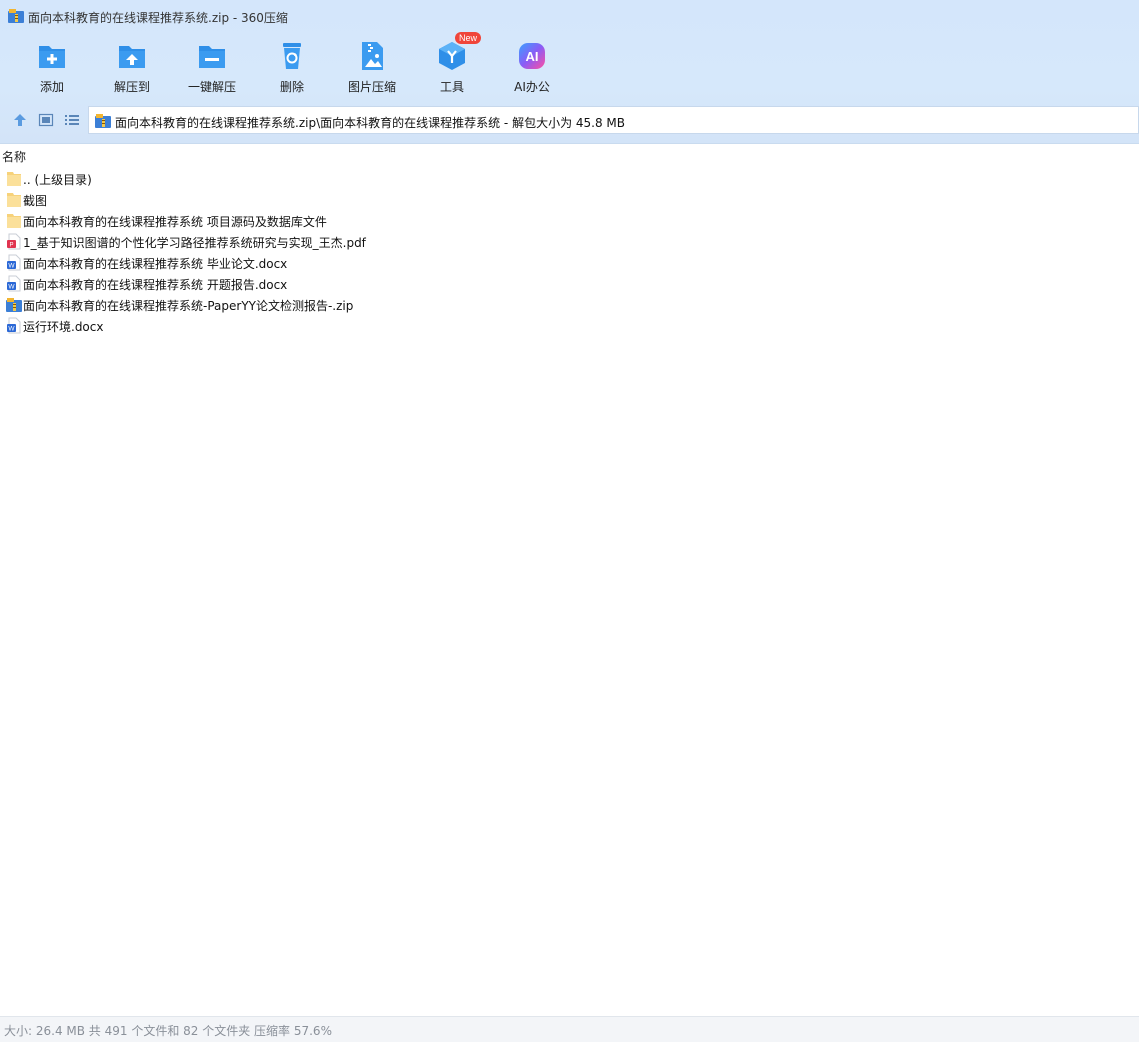 The width and height of the screenshot is (1139, 1042). What do you see at coordinates (46, 120) in the screenshot?
I see `thumbnail-view-icon` at bounding box center [46, 120].